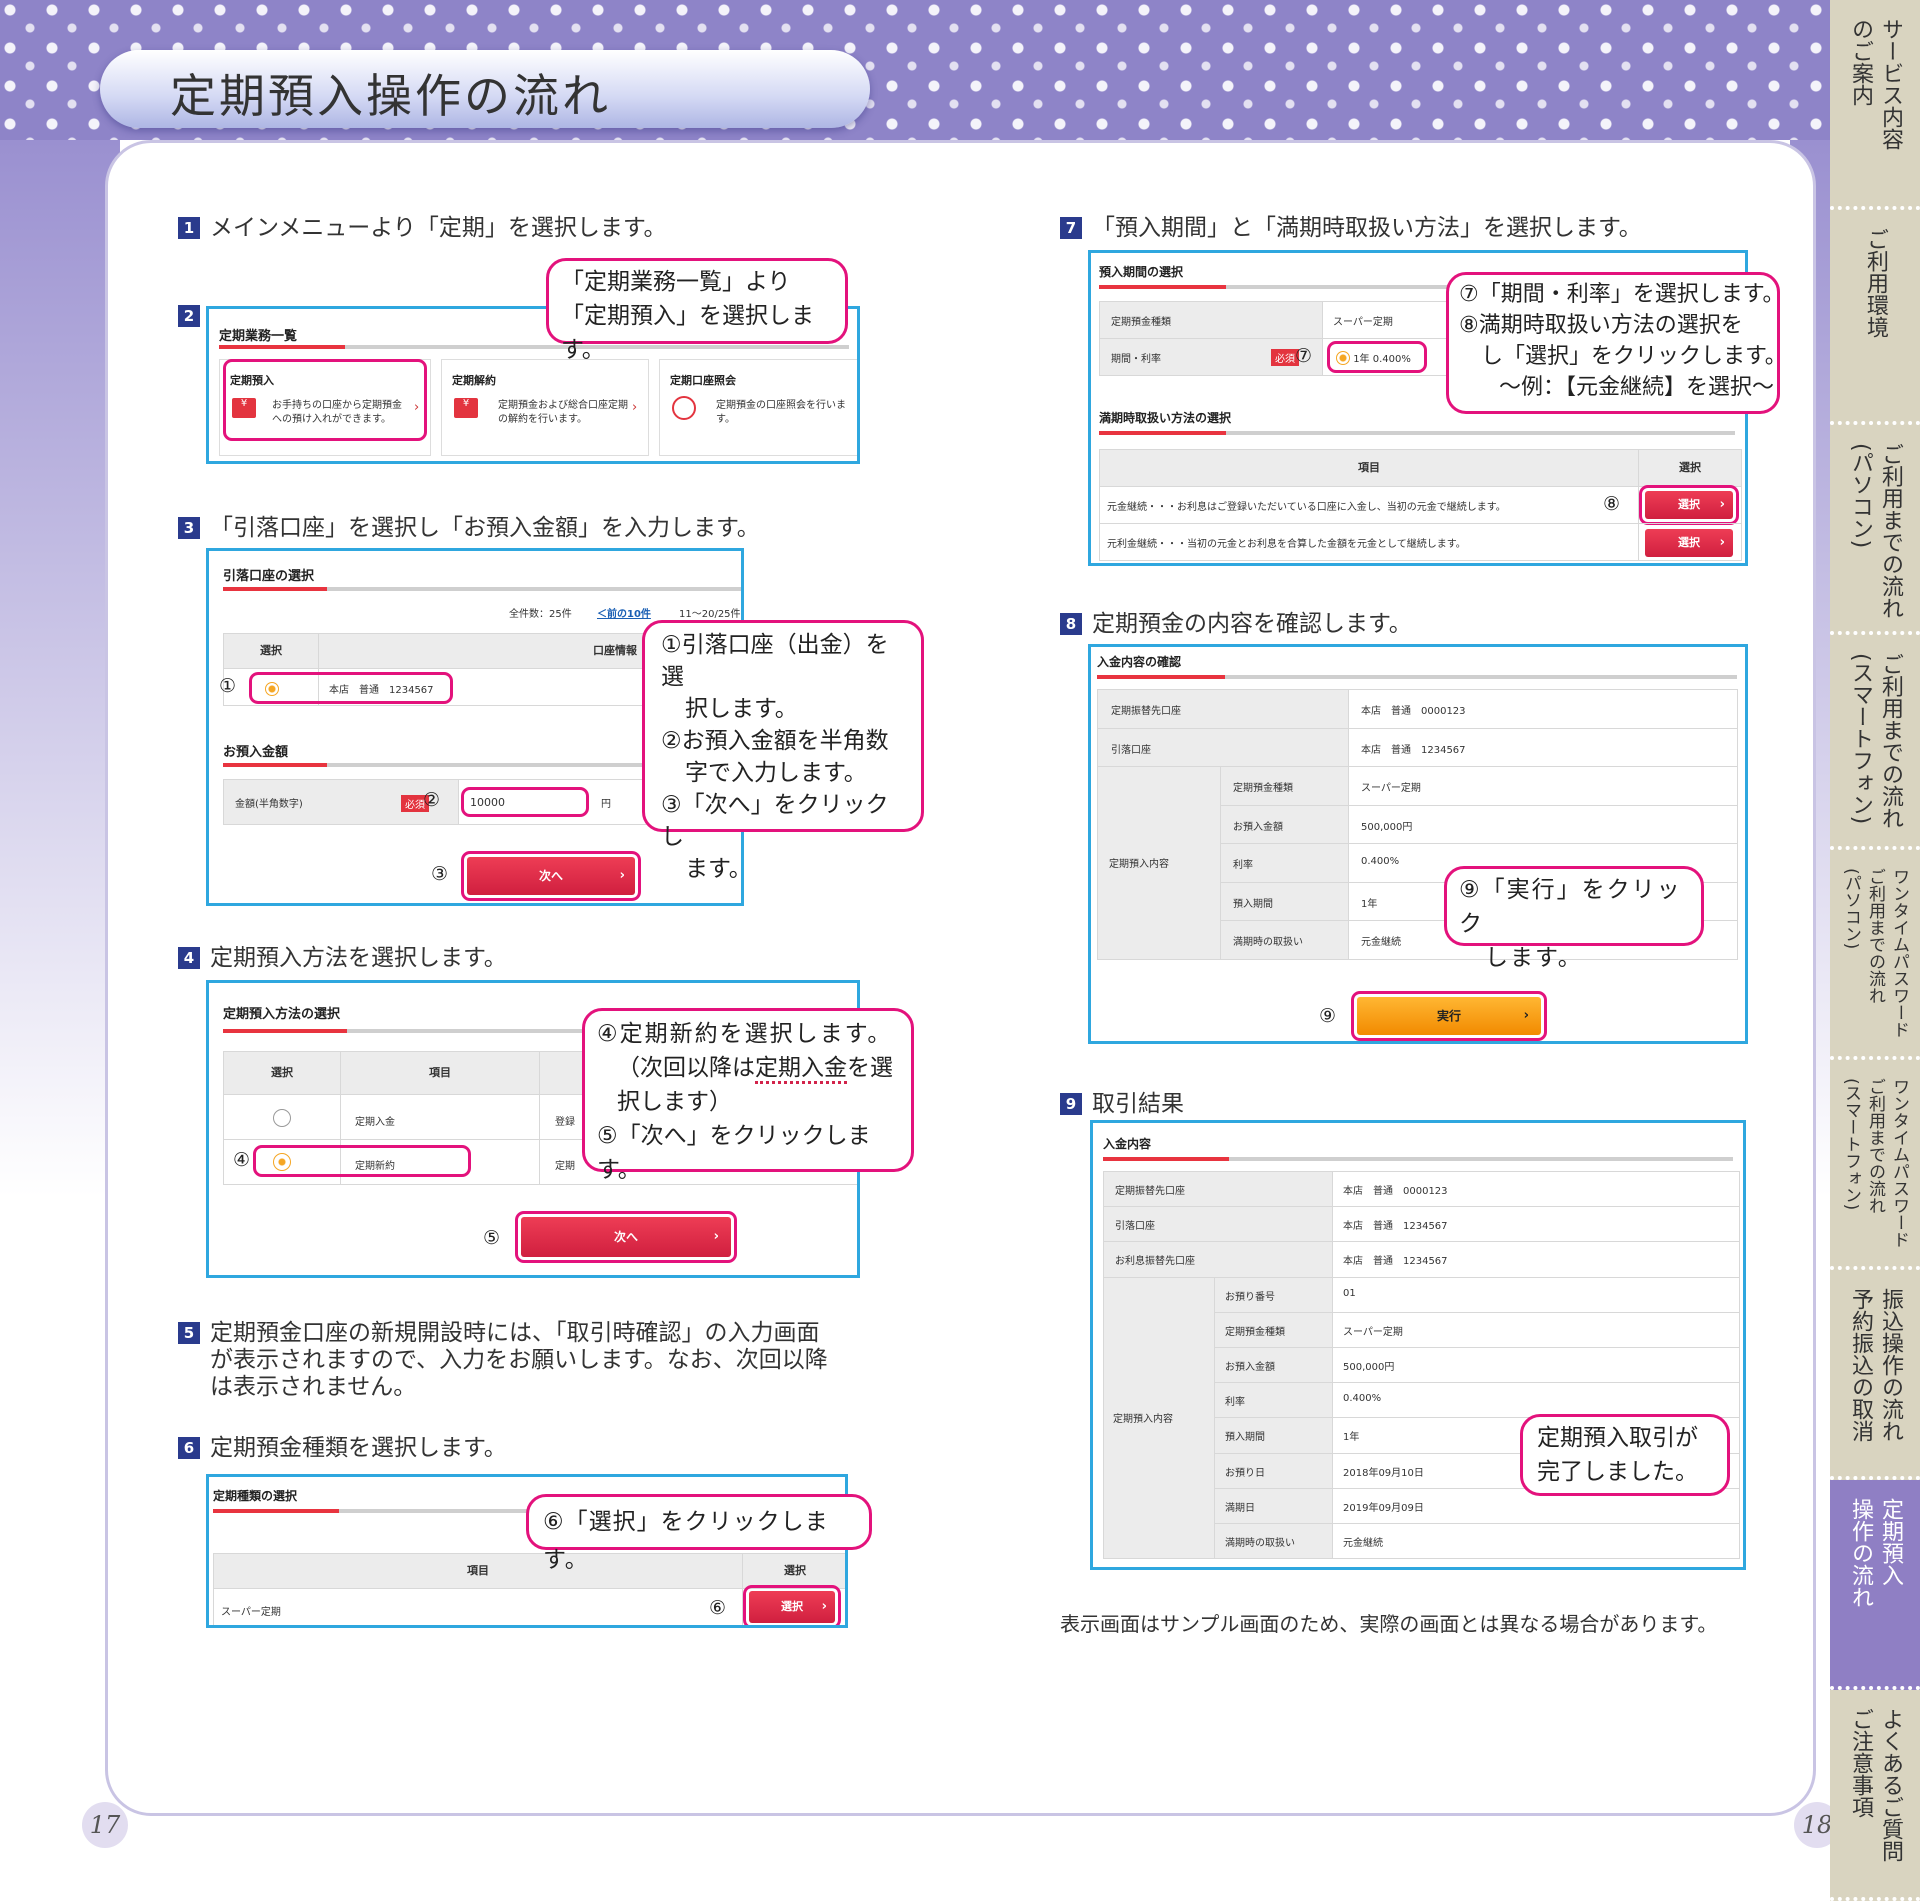 Image resolution: width=1920 pixels, height=1901 pixels. Describe the element at coordinates (1634, 356) in the screenshot. I see `callout-line: し「選択」をクリックします。` at that location.